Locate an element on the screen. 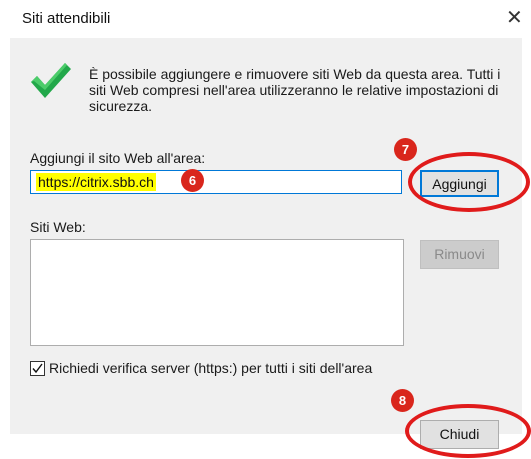 Image resolution: width=531 pixels, height=459 pixels. add-site-label: Aggiungi il sito Web all'area: is located at coordinates (118, 158).